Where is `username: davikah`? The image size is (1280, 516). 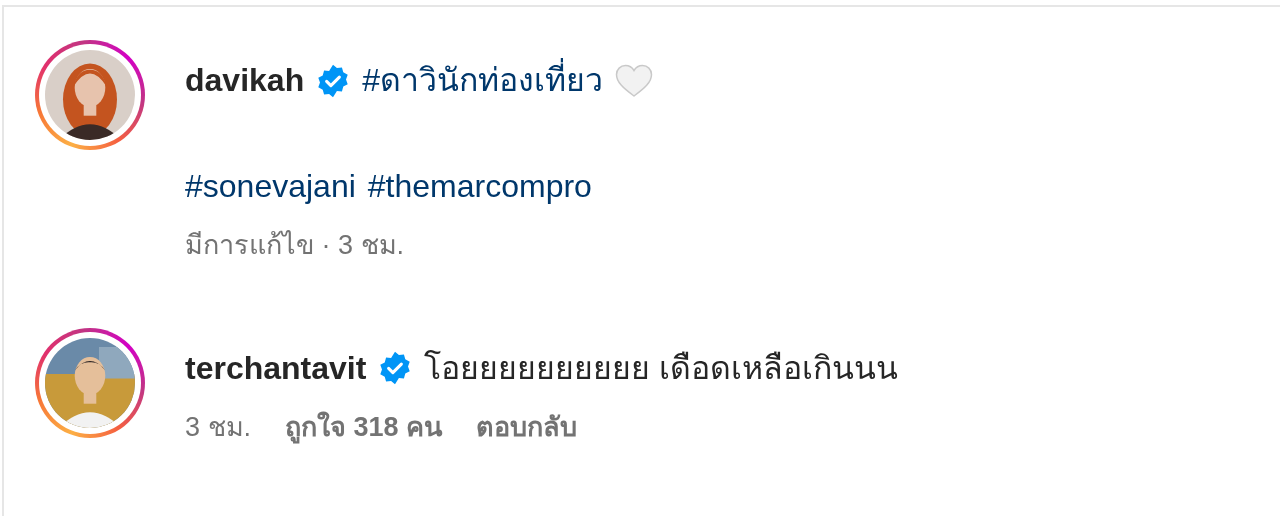
username: davikah is located at coordinates (245, 80).